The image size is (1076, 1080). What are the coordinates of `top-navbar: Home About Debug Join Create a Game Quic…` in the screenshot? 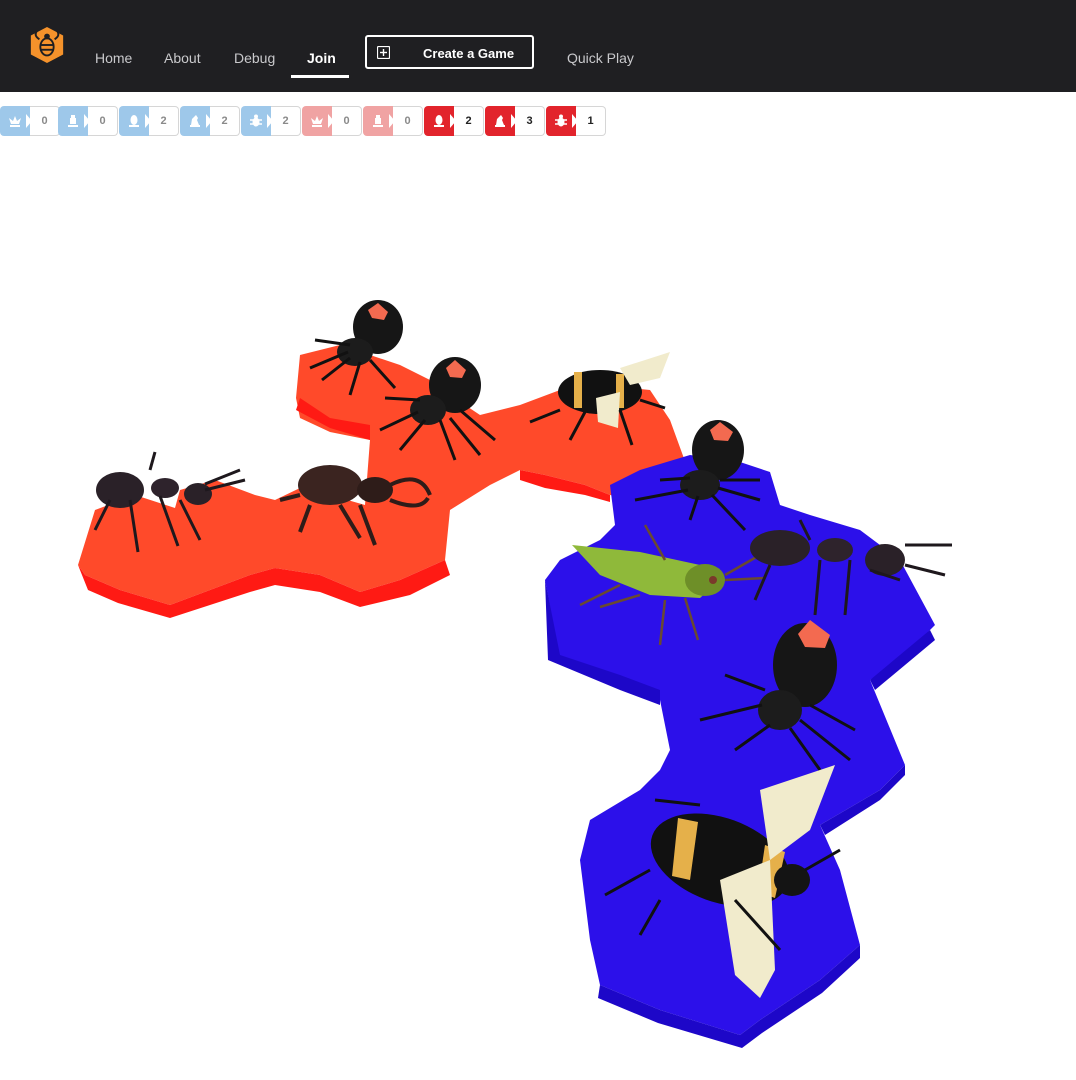 It's located at (538, 46).